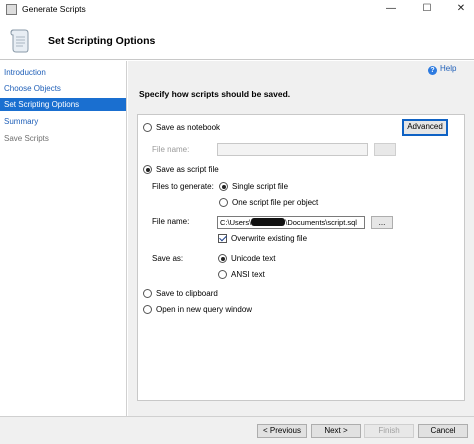 The width and height of the screenshot is (474, 444). I want to click on sidebar-item-set-scripting-options: Set Scripting Options, so click(63, 104).